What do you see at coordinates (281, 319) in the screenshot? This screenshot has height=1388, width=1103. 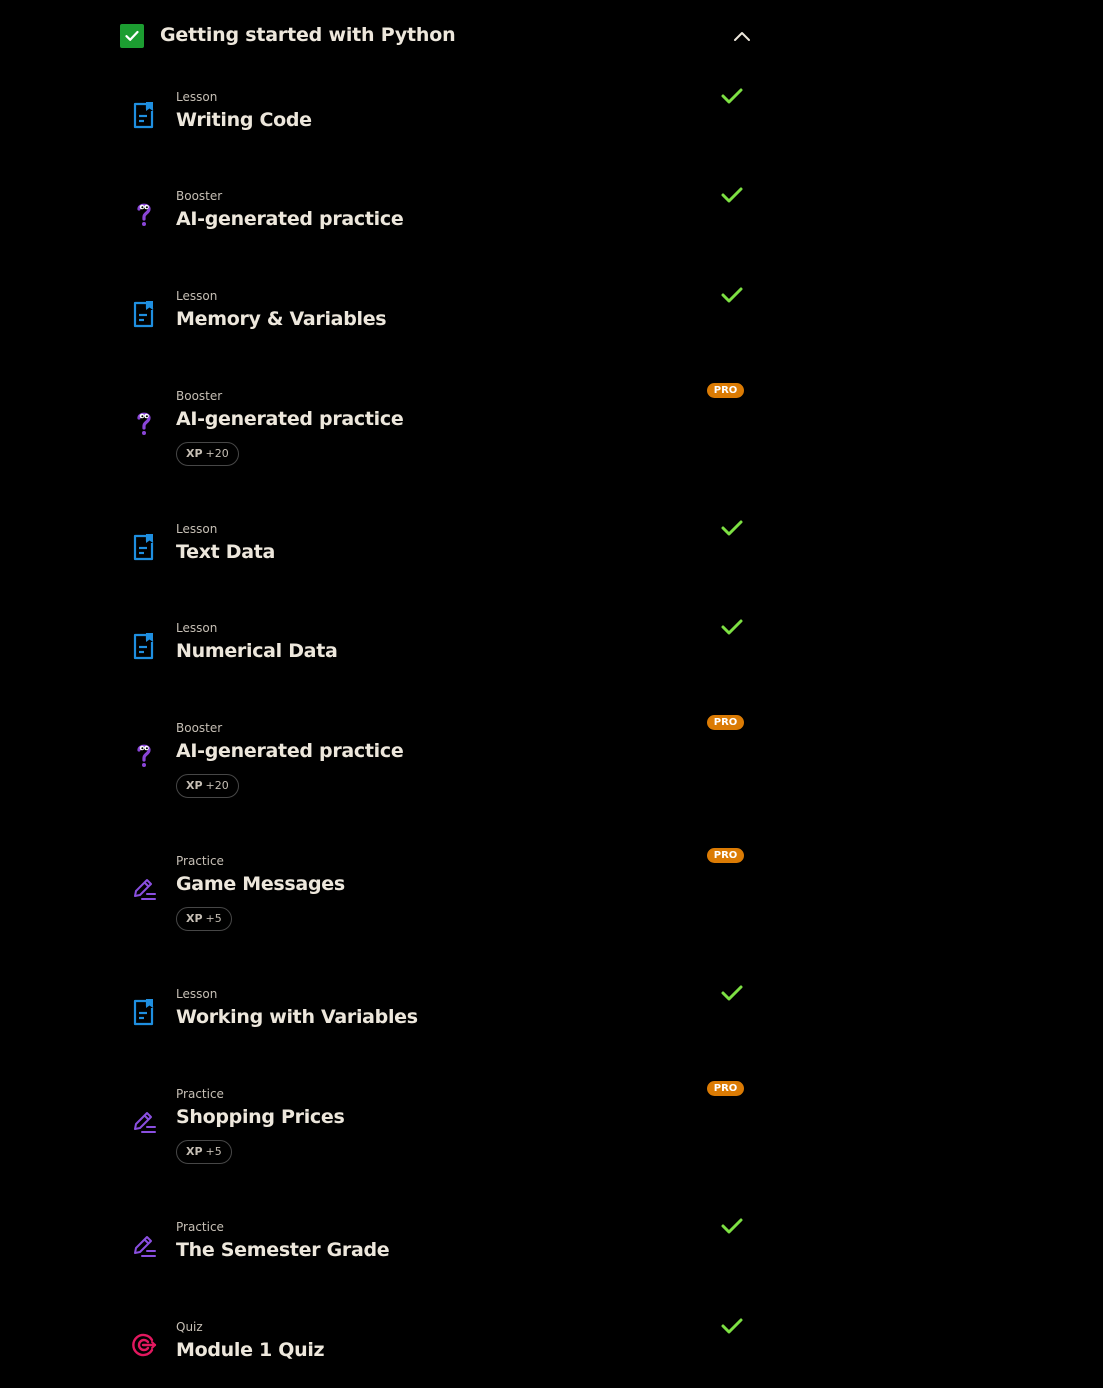 I see `item-title: Memory & Variables` at bounding box center [281, 319].